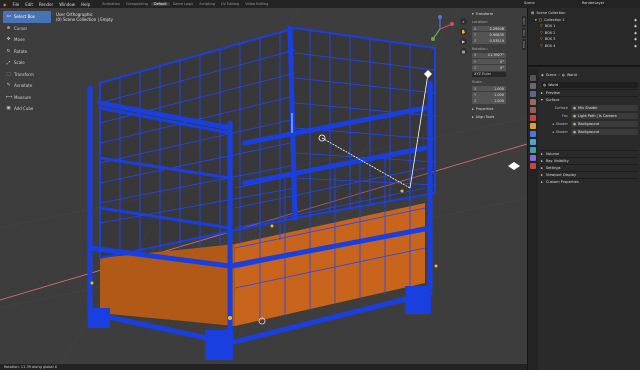 Image resolution: width=640 pixels, height=370 pixels. What do you see at coordinates (497, 14) in the screenshot?
I see `transform-panel-header: ▾ Transform` at bounding box center [497, 14].